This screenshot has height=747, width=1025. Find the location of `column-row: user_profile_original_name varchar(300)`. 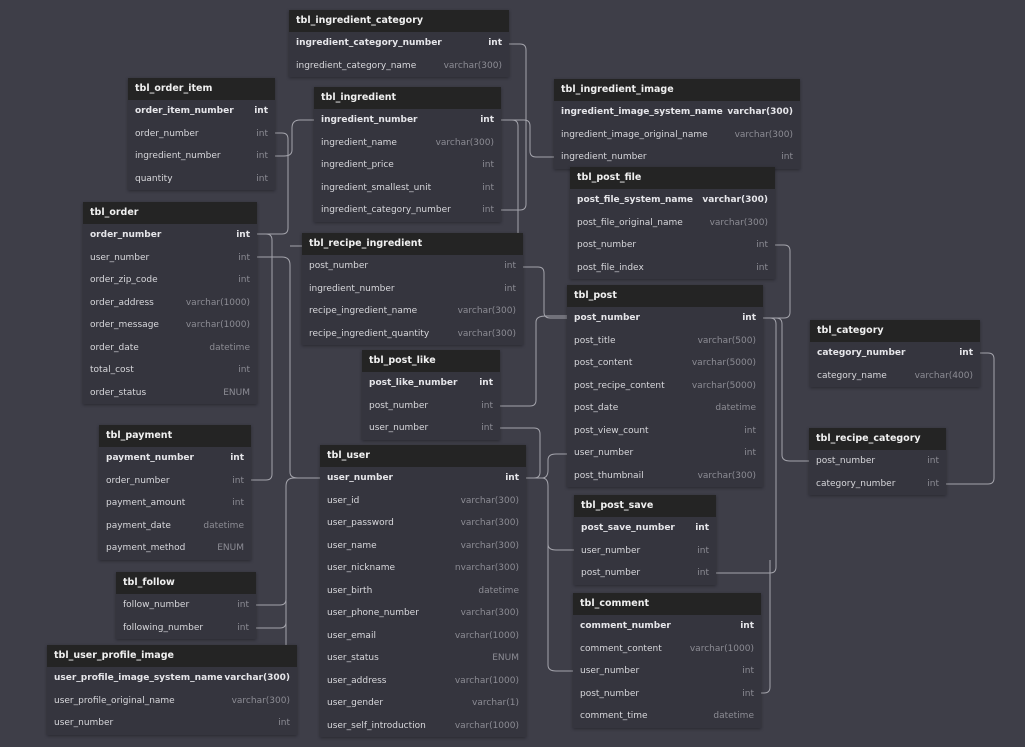

column-row: user_profile_original_name varchar(300) is located at coordinates (172, 701).